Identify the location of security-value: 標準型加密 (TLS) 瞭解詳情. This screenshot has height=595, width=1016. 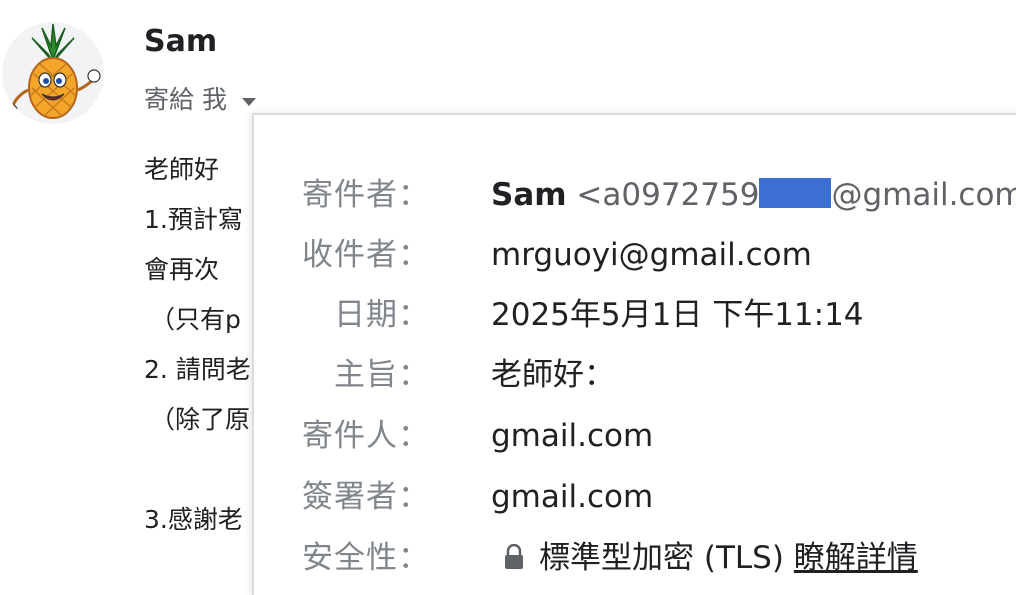
(704, 558).